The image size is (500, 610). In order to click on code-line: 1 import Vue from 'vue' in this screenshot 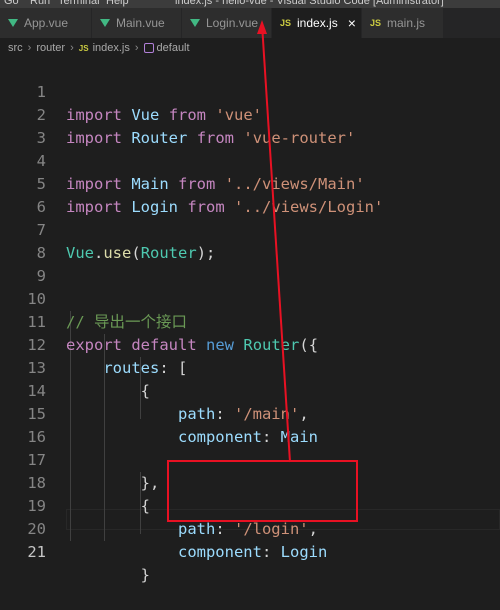, I will do `click(250, 91)`.